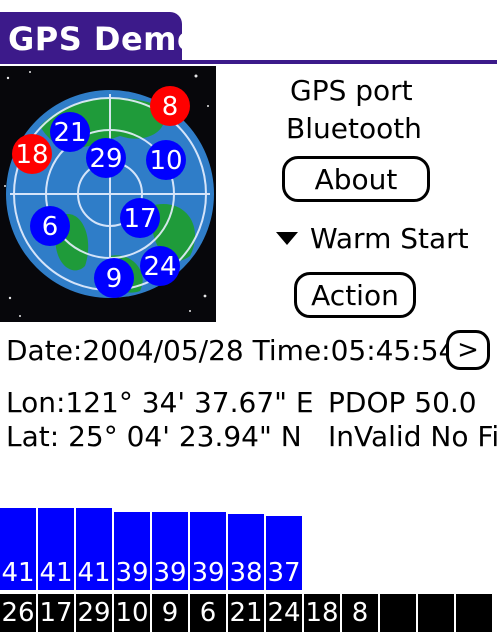 The image size is (497, 632). What do you see at coordinates (402, 402) in the screenshot?
I see `pdop-readout: PDOP 50.0` at bounding box center [402, 402].